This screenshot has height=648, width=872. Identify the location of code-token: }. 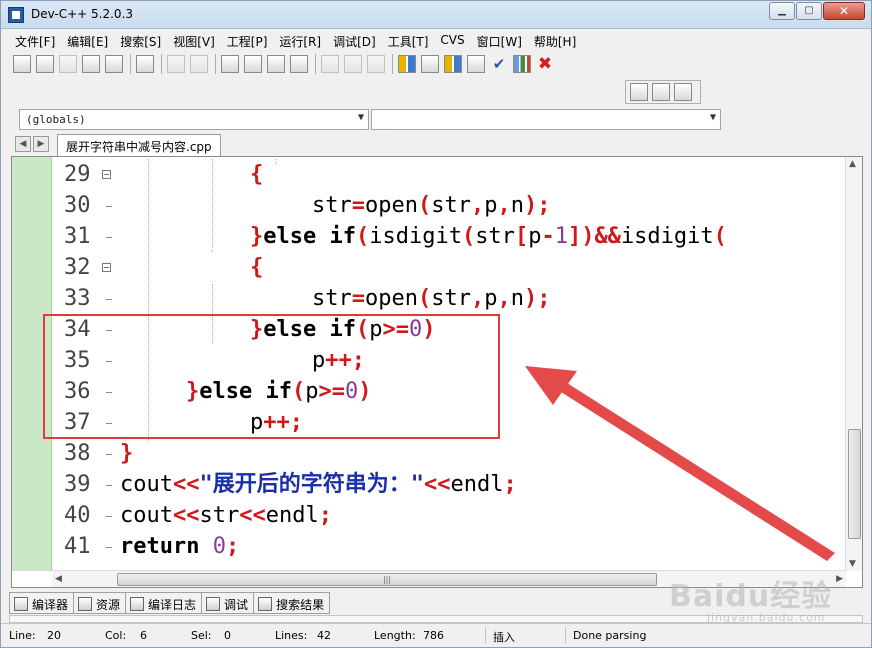
(127, 453).